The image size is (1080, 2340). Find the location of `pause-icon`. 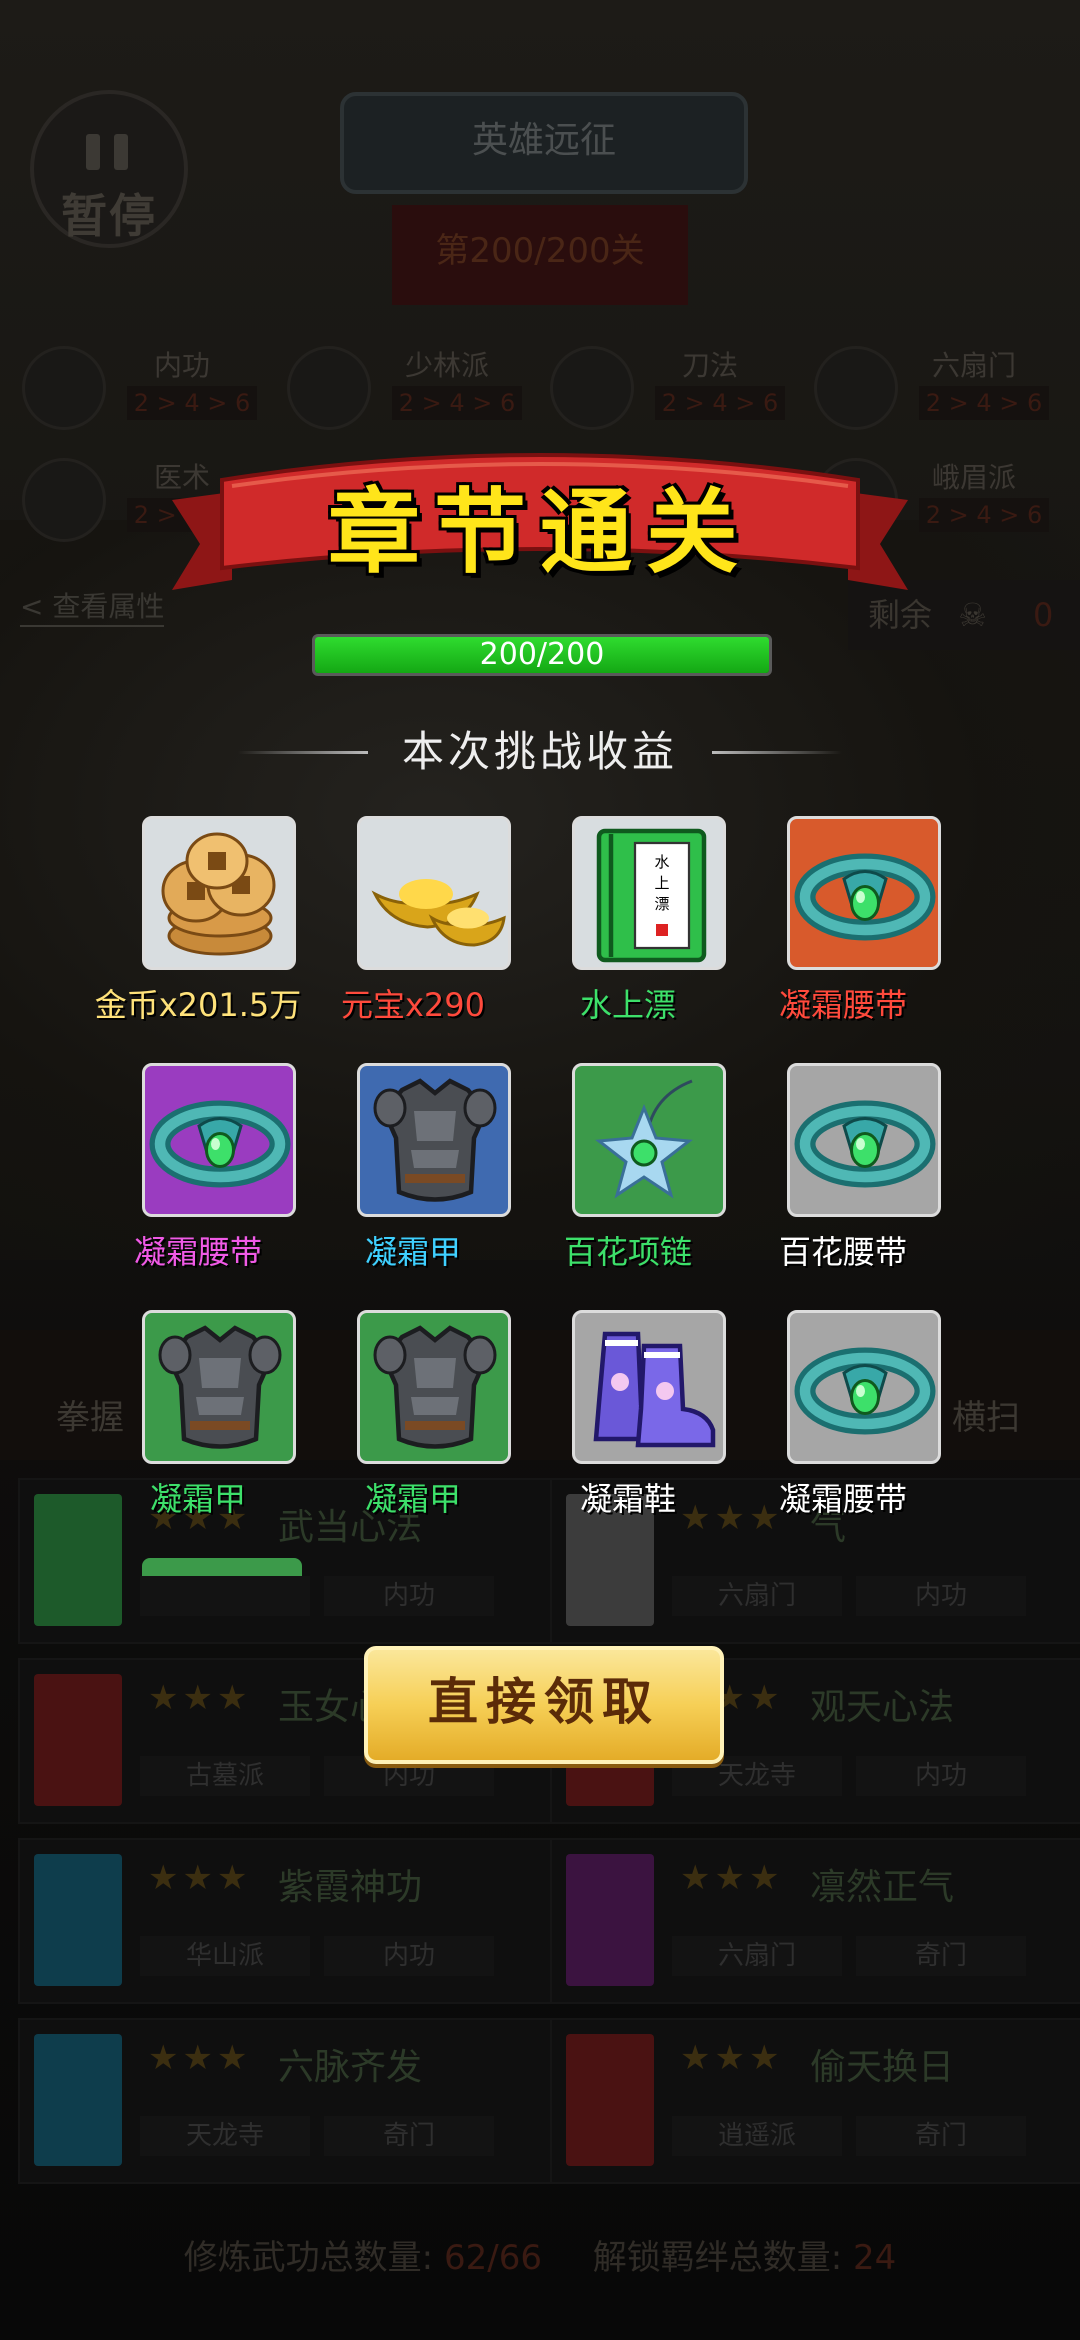

pause-icon is located at coordinates (109, 152).